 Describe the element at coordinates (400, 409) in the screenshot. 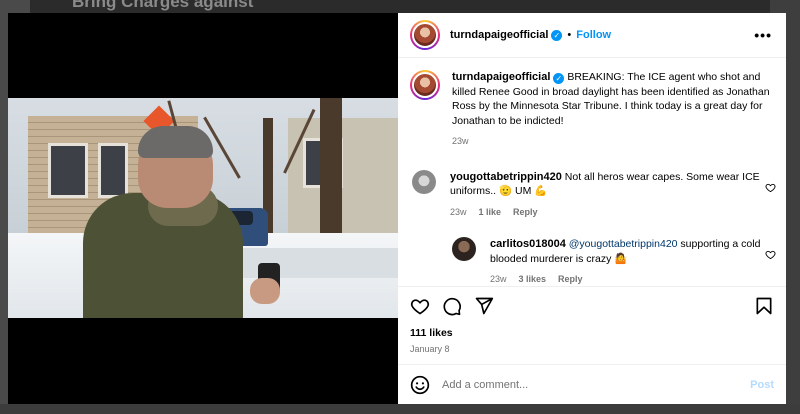

I see `background-strip` at that location.